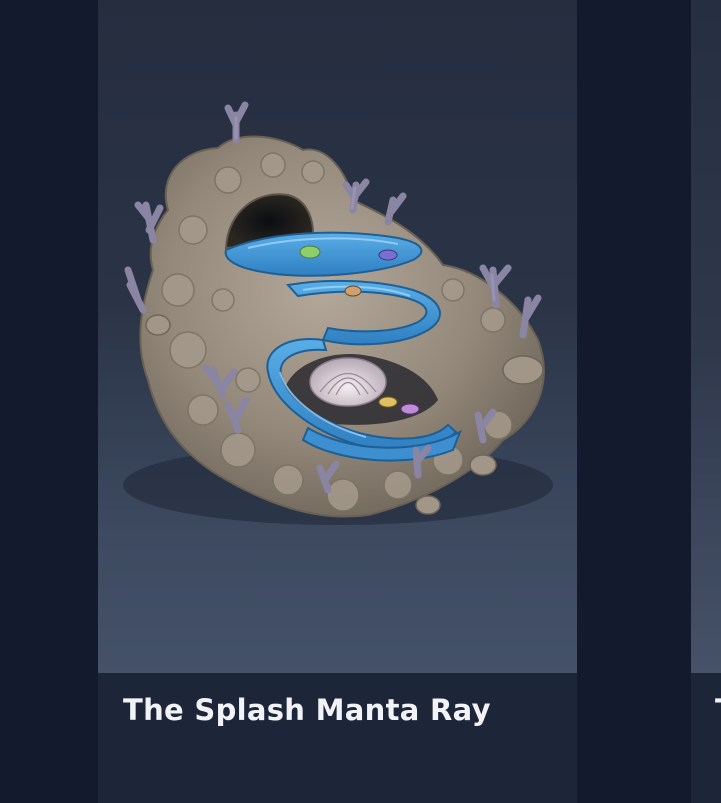 The width and height of the screenshot is (721, 803). Describe the element at coordinates (718, 710) in the screenshot. I see `next-product-title: T` at that location.